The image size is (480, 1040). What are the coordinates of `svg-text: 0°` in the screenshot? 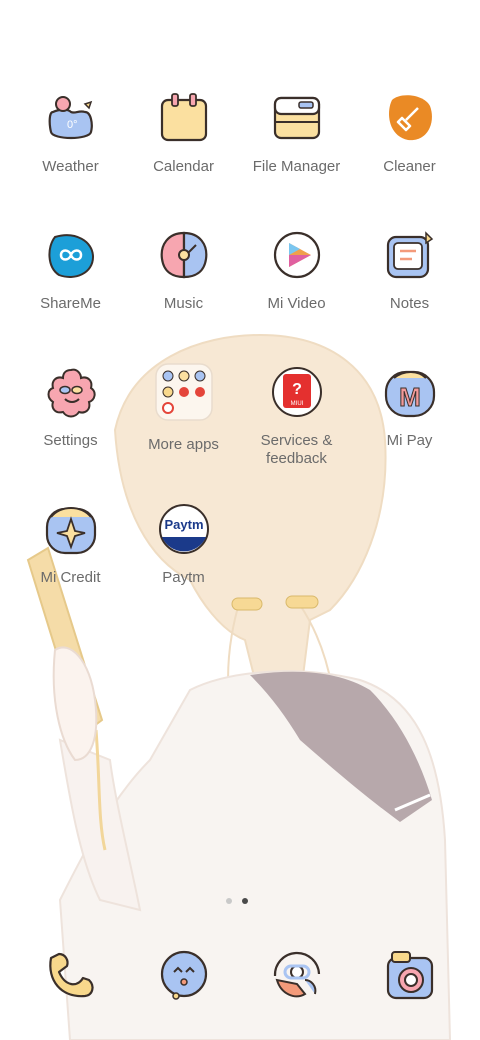 It's located at (72, 125).